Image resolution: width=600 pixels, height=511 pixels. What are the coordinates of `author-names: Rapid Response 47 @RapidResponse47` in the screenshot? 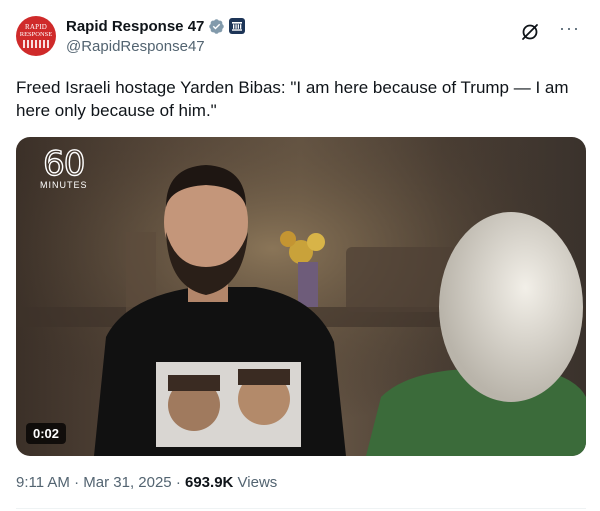 It's located at (156, 35).